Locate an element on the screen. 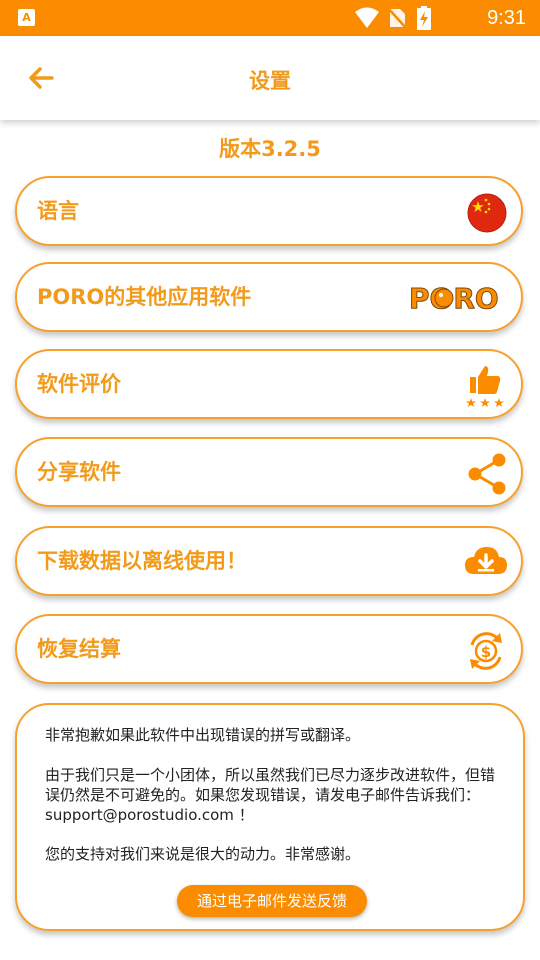  app-bar: 设置 is located at coordinates (270, 78).